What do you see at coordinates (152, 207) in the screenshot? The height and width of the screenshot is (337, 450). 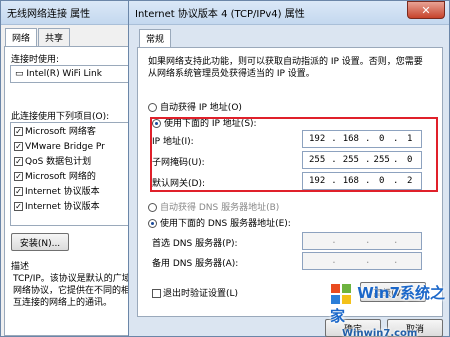 I see `auto-dns-radio` at bounding box center [152, 207].